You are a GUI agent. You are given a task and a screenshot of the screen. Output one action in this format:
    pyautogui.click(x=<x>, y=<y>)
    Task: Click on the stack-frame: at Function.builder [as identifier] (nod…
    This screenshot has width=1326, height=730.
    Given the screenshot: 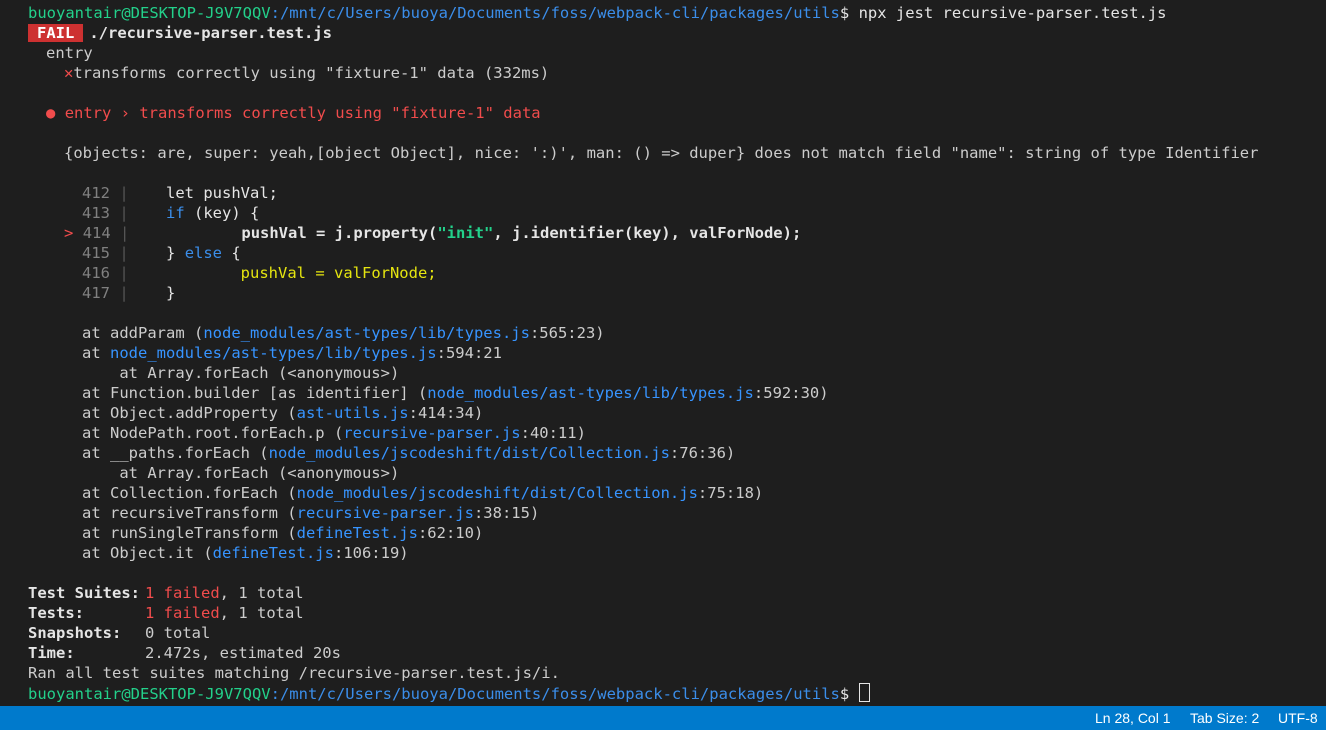 What is the action you would take?
    pyautogui.click(x=455, y=393)
    